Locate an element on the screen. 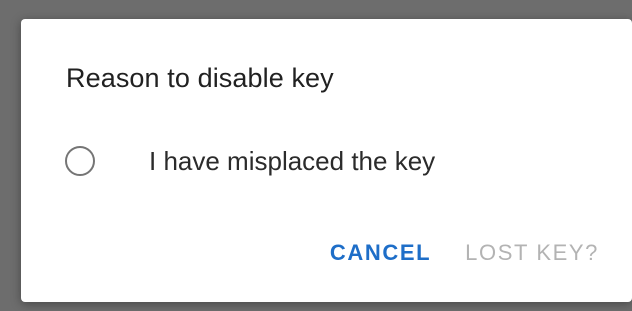 Image resolution: width=632 pixels, height=311 pixels. dialog-title: Reason to disable key is located at coordinates (200, 78).